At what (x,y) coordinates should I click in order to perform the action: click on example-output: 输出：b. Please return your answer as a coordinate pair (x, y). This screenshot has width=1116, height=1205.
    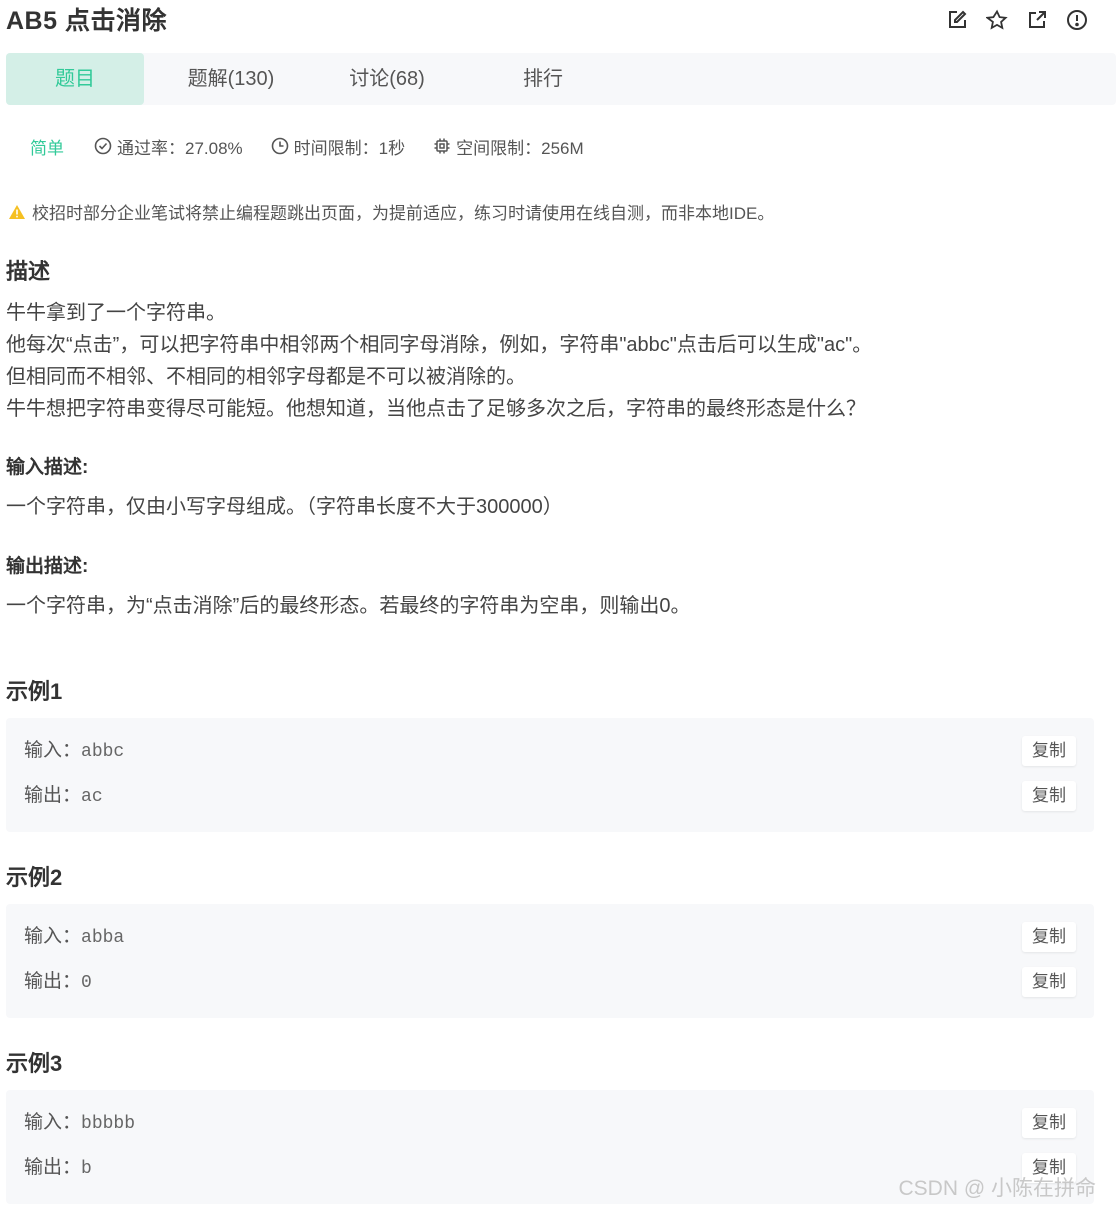
    Looking at the image, I should click on (58, 1168).